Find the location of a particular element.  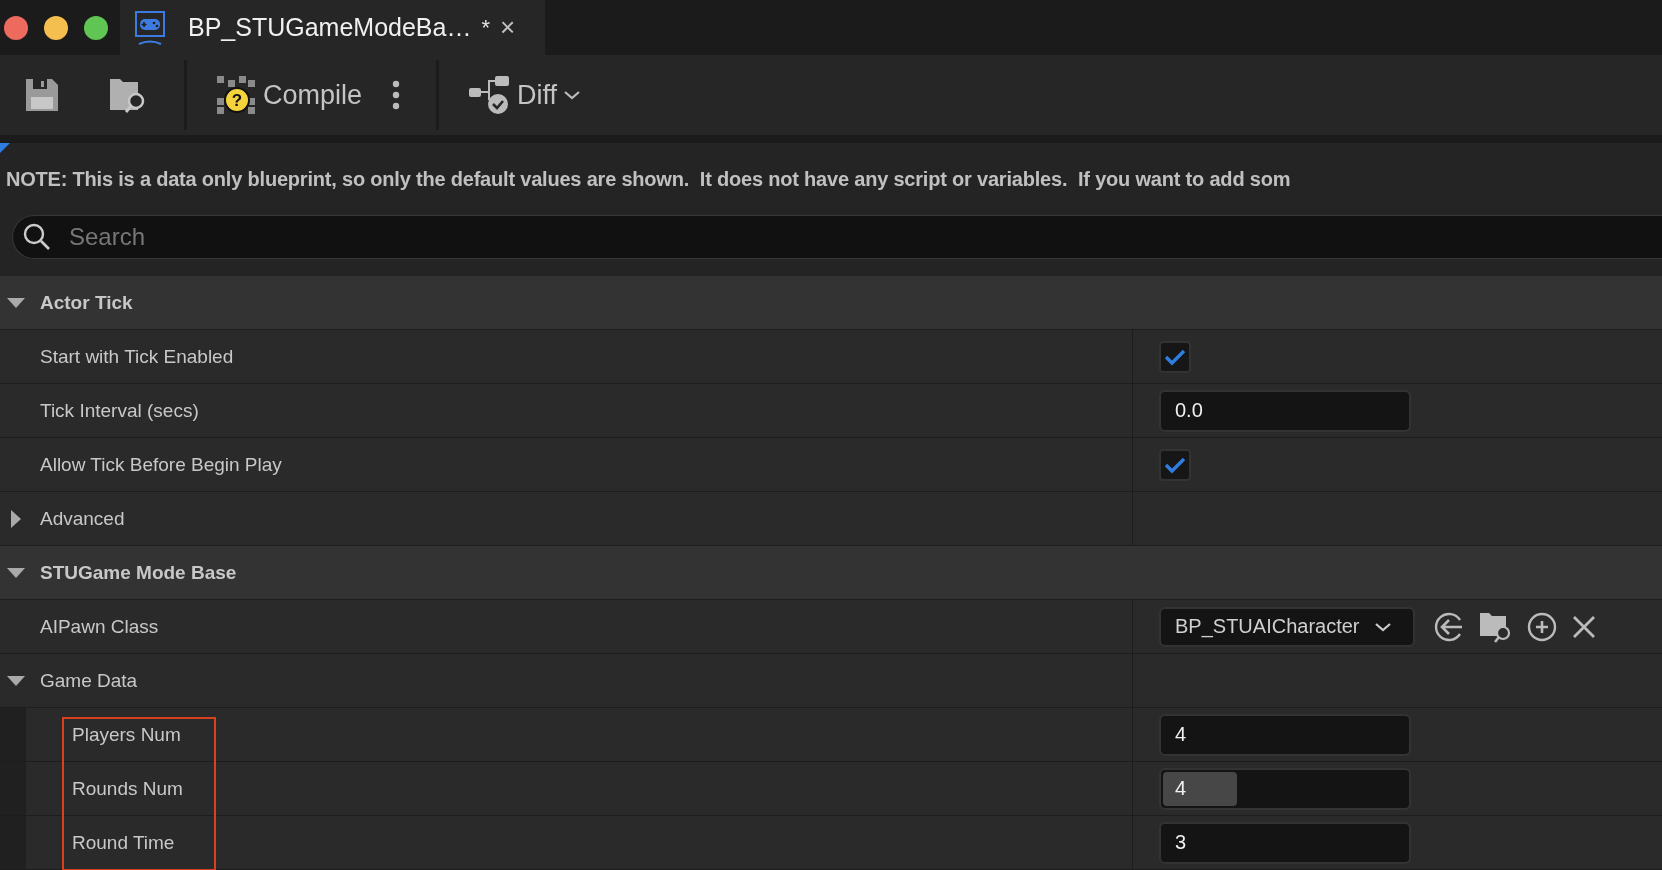

editor-tab: BP_STUGameModeBa… * × is located at coordinates (333, 27).